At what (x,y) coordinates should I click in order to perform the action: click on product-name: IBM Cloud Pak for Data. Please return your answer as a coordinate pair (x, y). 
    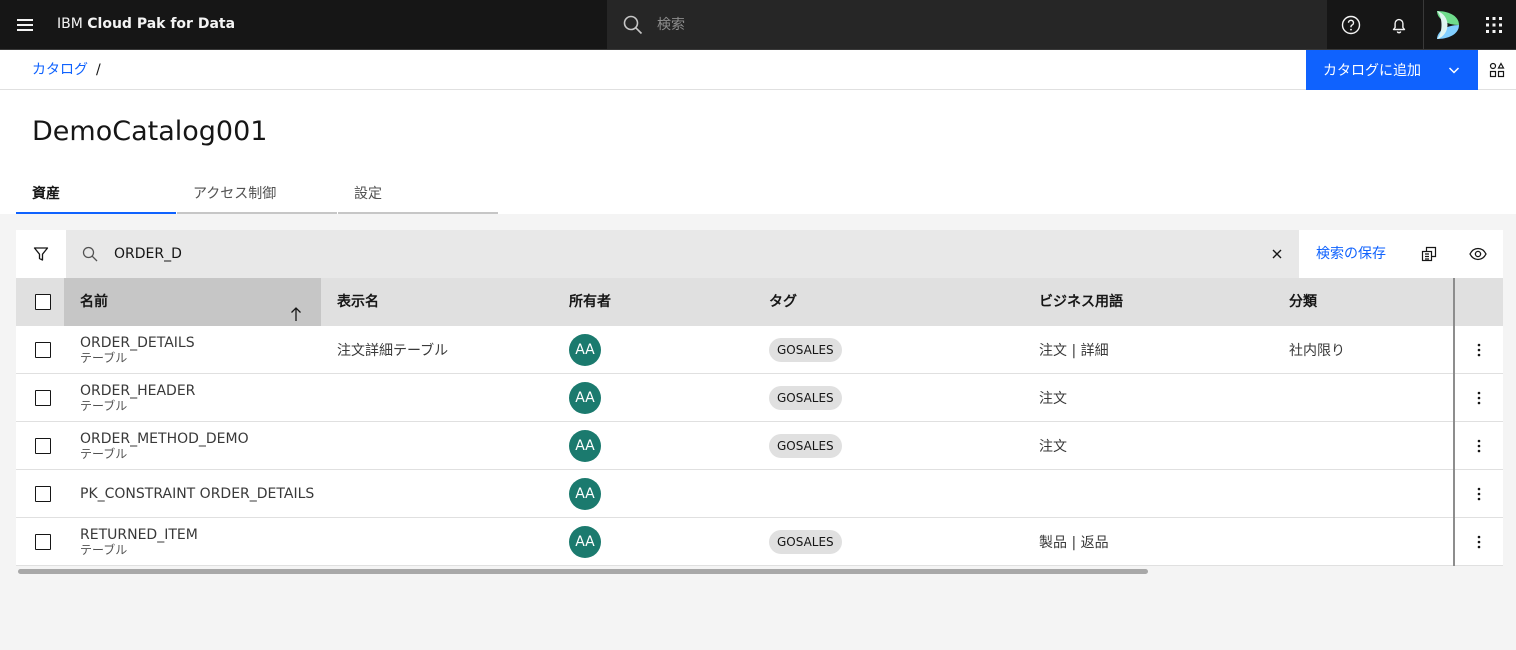
    Looking at the image, I should click on (146, 24).